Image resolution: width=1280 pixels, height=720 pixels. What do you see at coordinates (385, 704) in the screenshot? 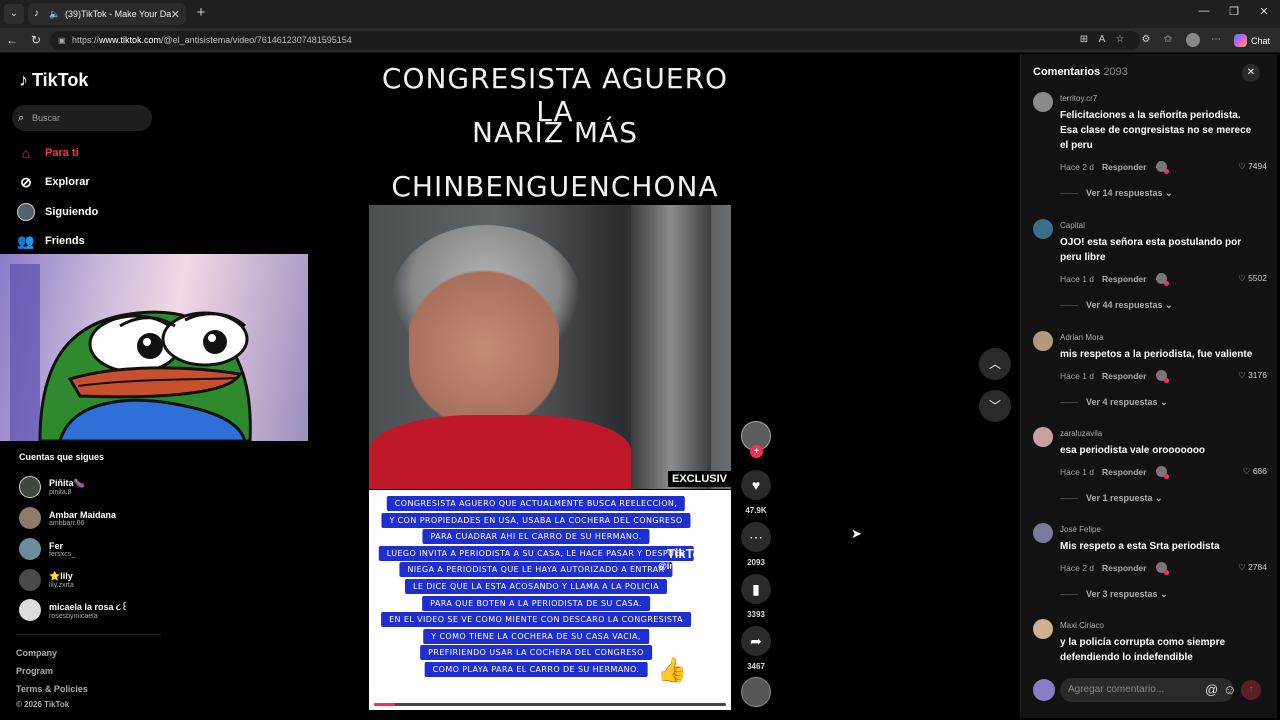
I see `progress-fill` at bounding box center [385, 704].